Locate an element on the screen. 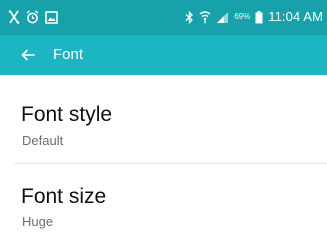 This screenshot has height=243, width=327. status-time: 11:04 AM is located at coordinates (295, 16).